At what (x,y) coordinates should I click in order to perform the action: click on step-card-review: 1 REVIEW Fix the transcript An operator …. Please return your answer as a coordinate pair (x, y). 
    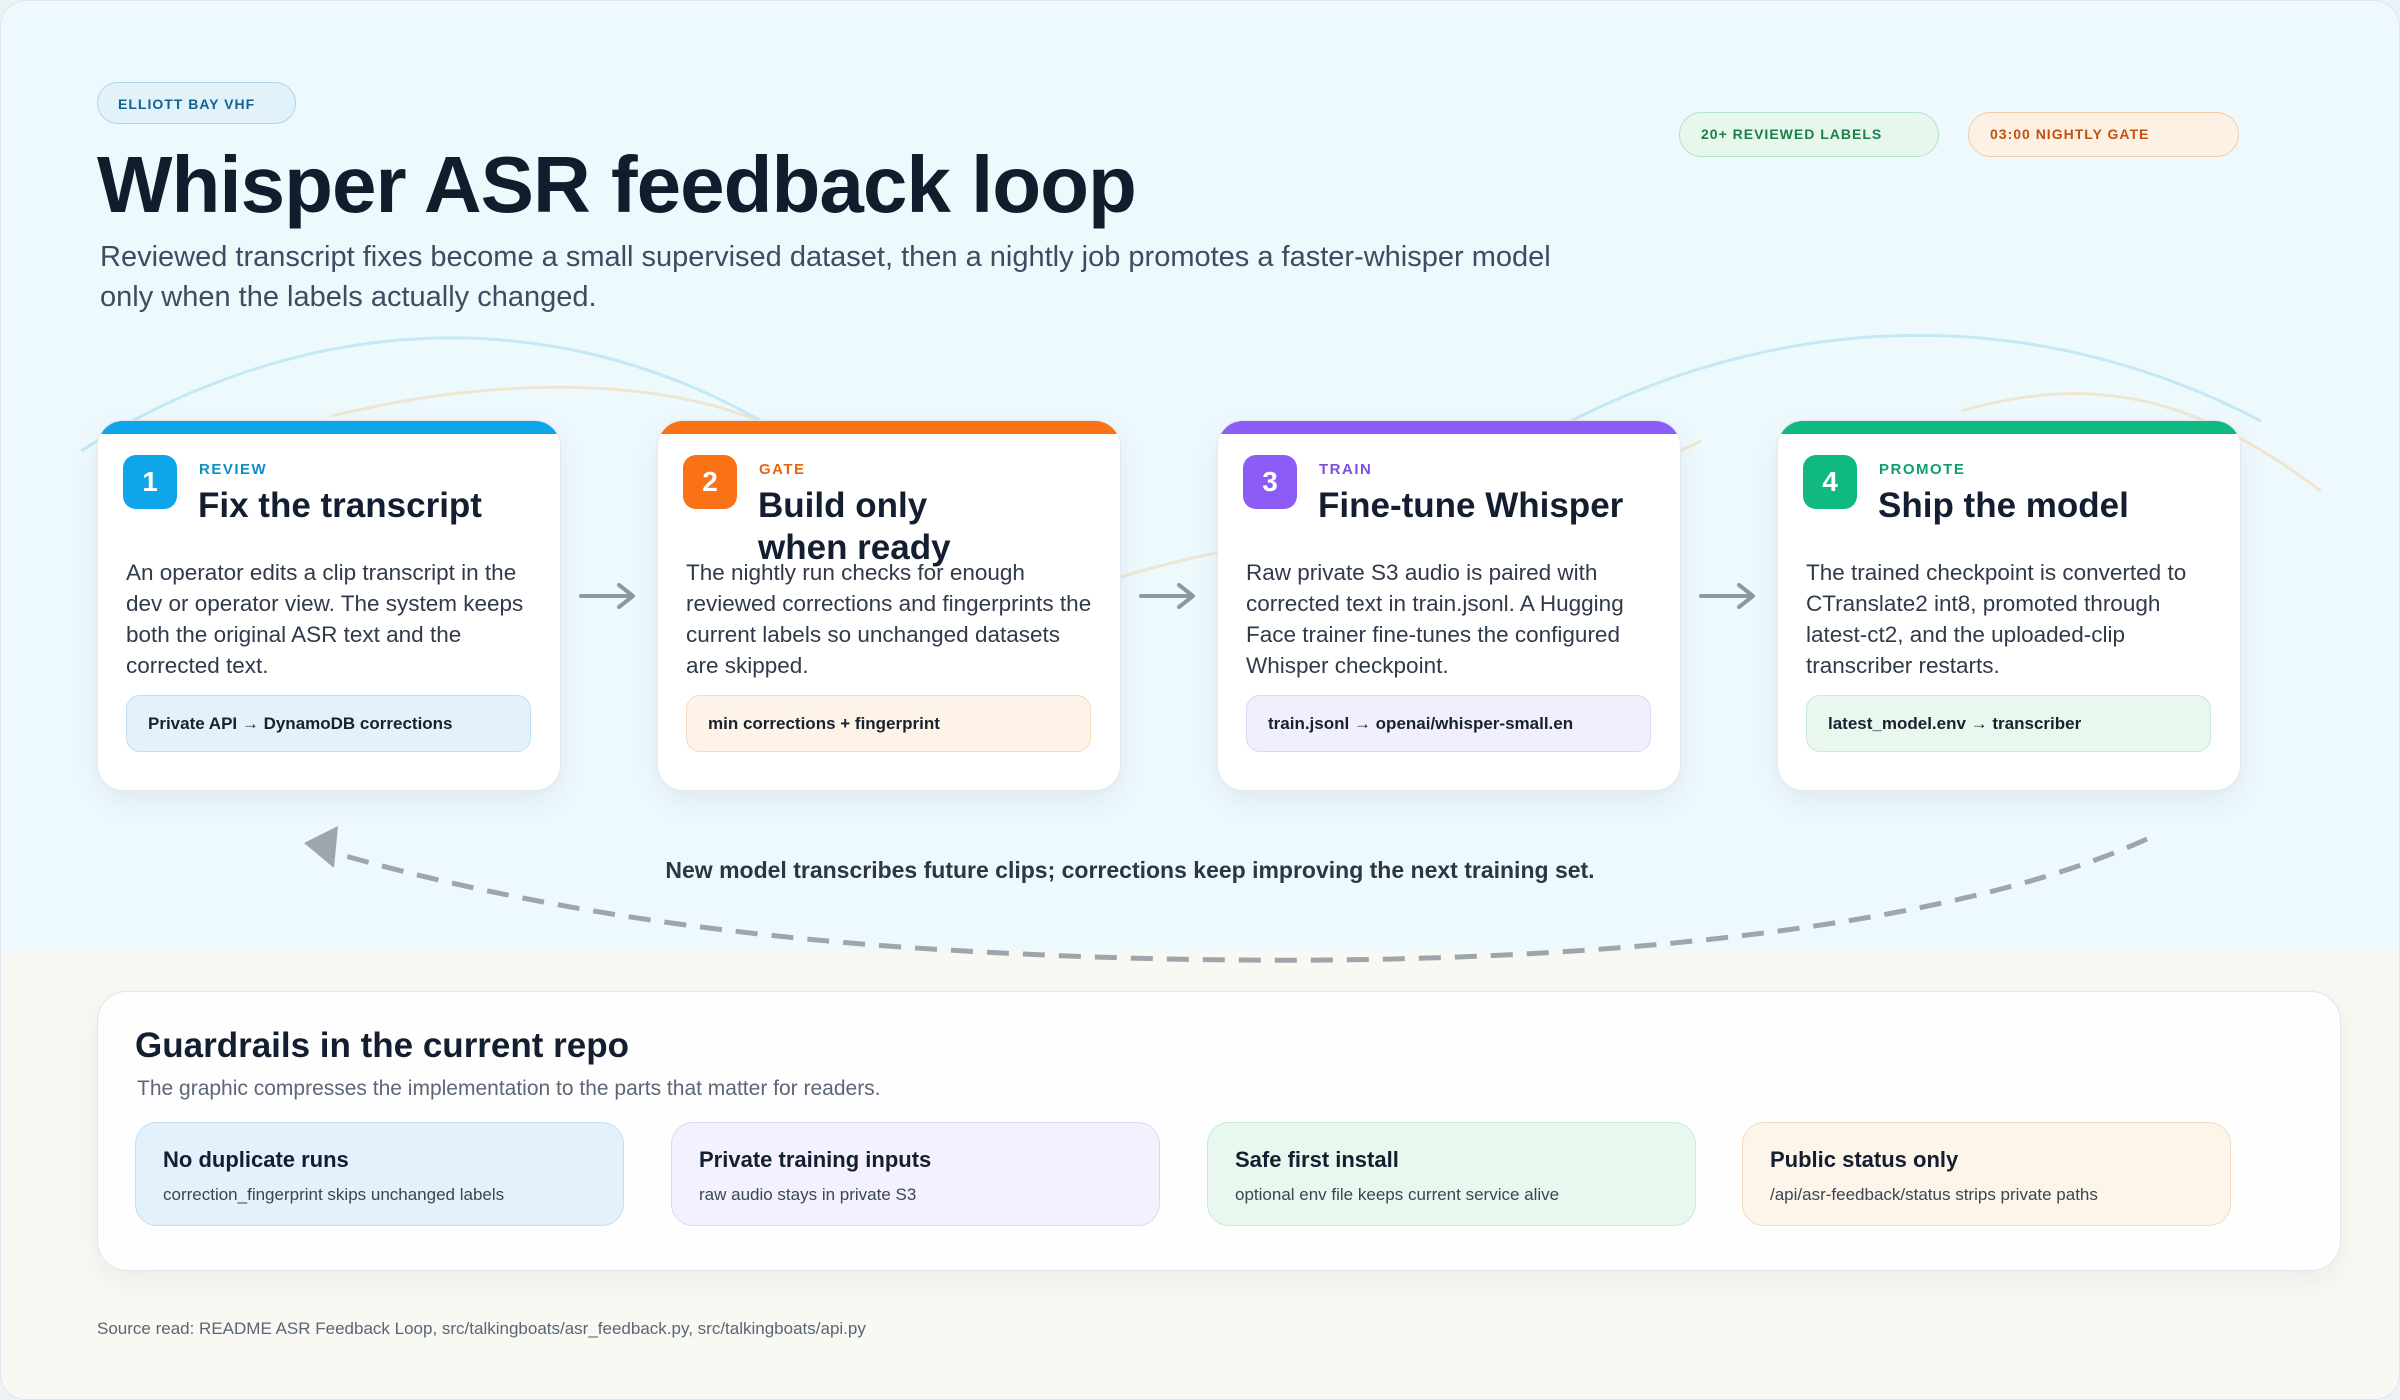
    Looking at the image, I should click on (329, 605).